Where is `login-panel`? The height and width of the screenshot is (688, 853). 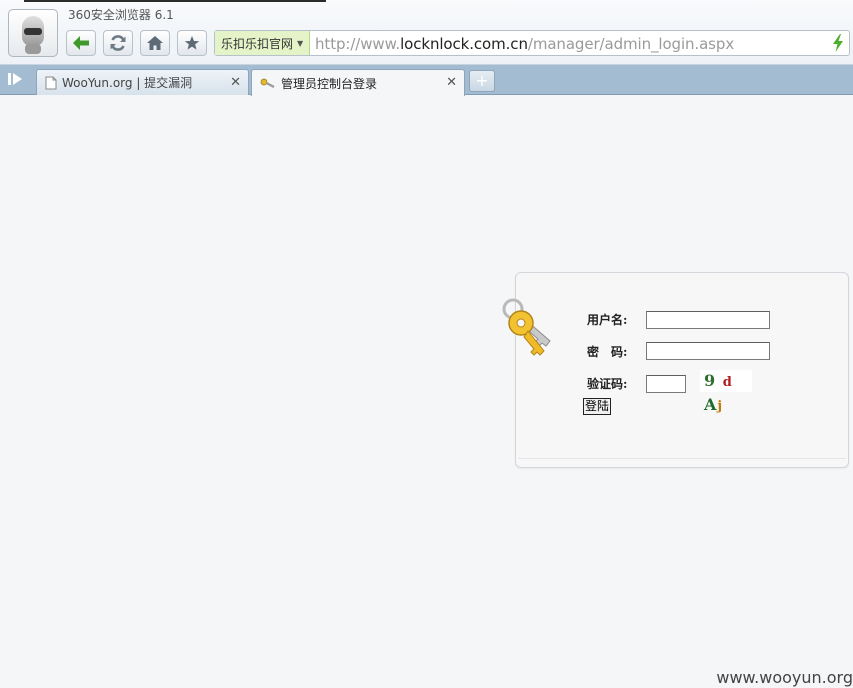
login-panel is located at coordinates (682, 370).